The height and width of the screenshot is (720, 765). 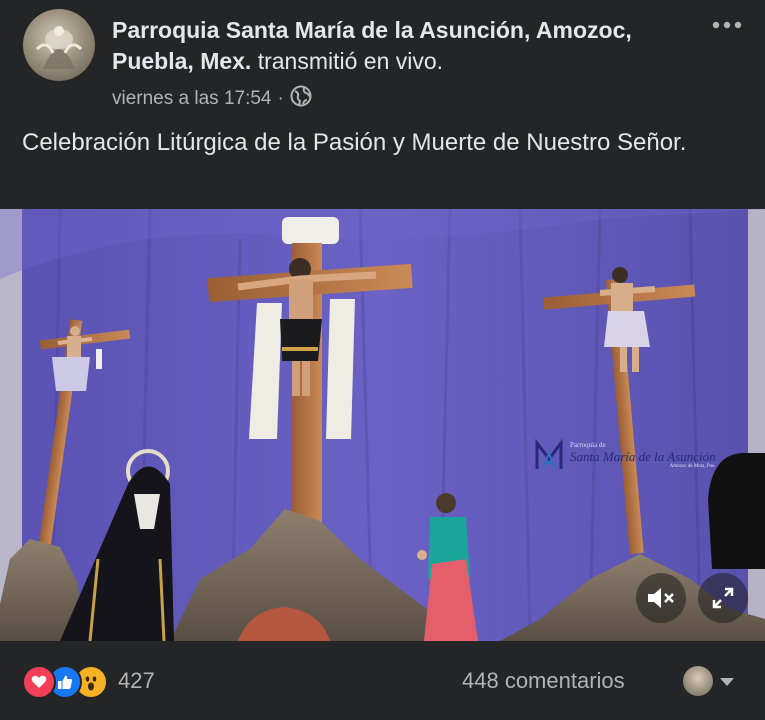 I want to click on watermark-line-3: Amozoc de Mota, Pue., so click(x=692, y=466).